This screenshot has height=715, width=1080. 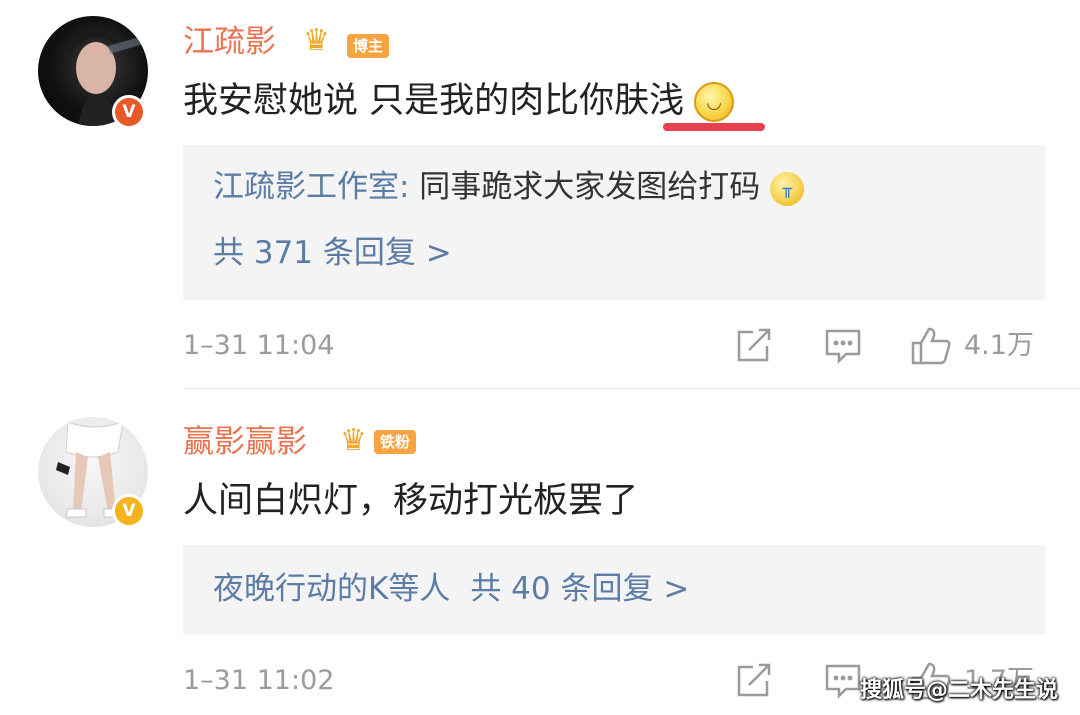 What do you see at coordinates (411, 501) in the screenshot?
I see `comment-text: 人间白炽灯，移动打光板罢了` at bounding box center [411, 501].